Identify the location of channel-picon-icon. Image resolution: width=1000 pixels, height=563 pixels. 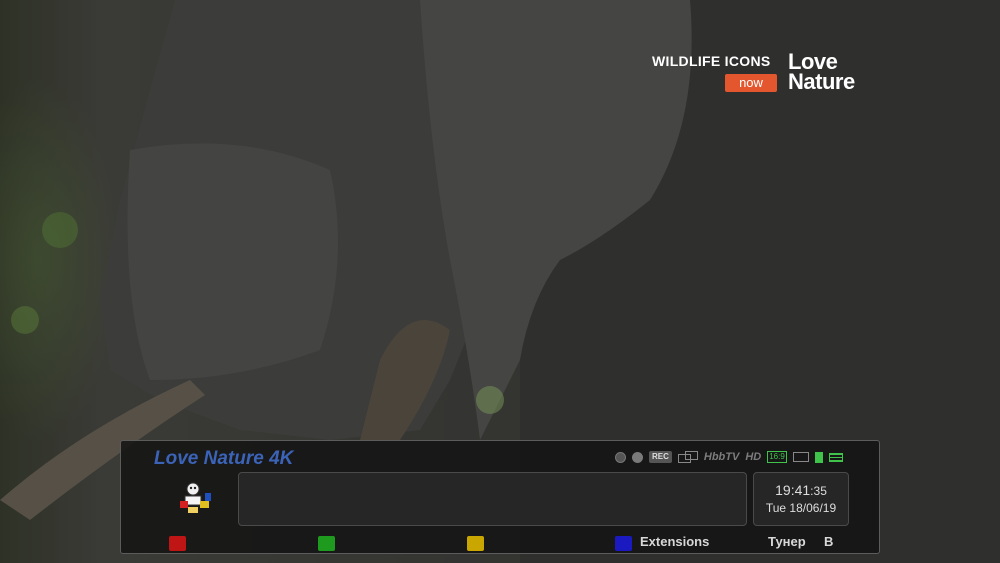
(195, 497).